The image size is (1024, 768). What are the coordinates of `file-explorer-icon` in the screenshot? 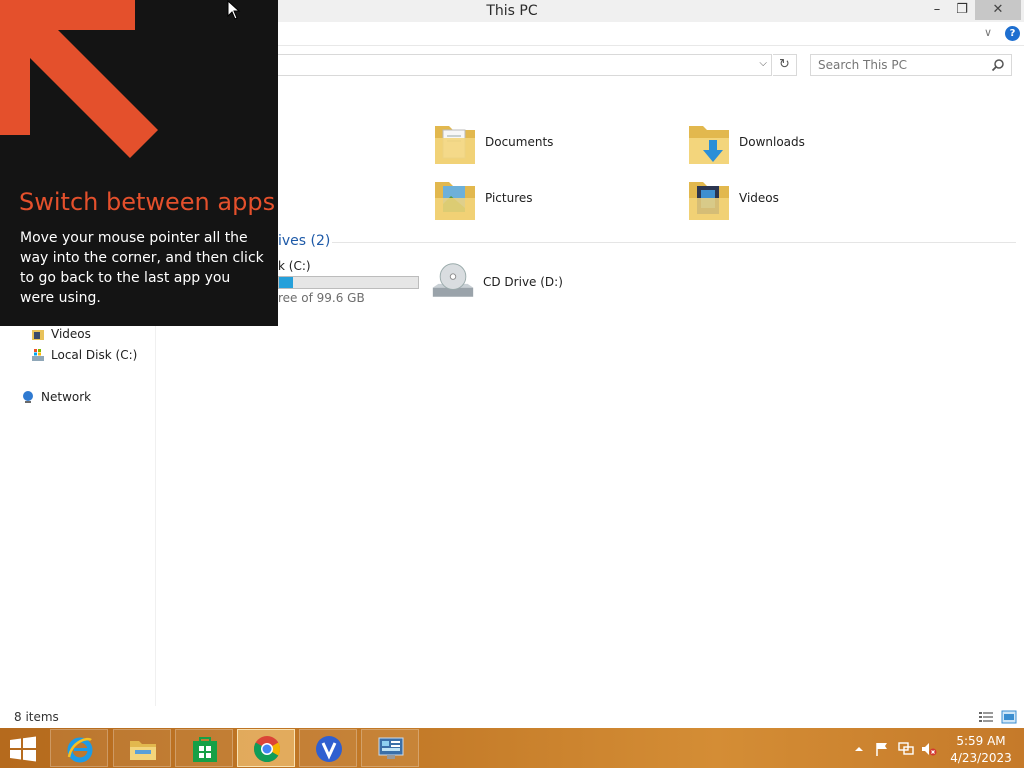 It's located at (143, 750).